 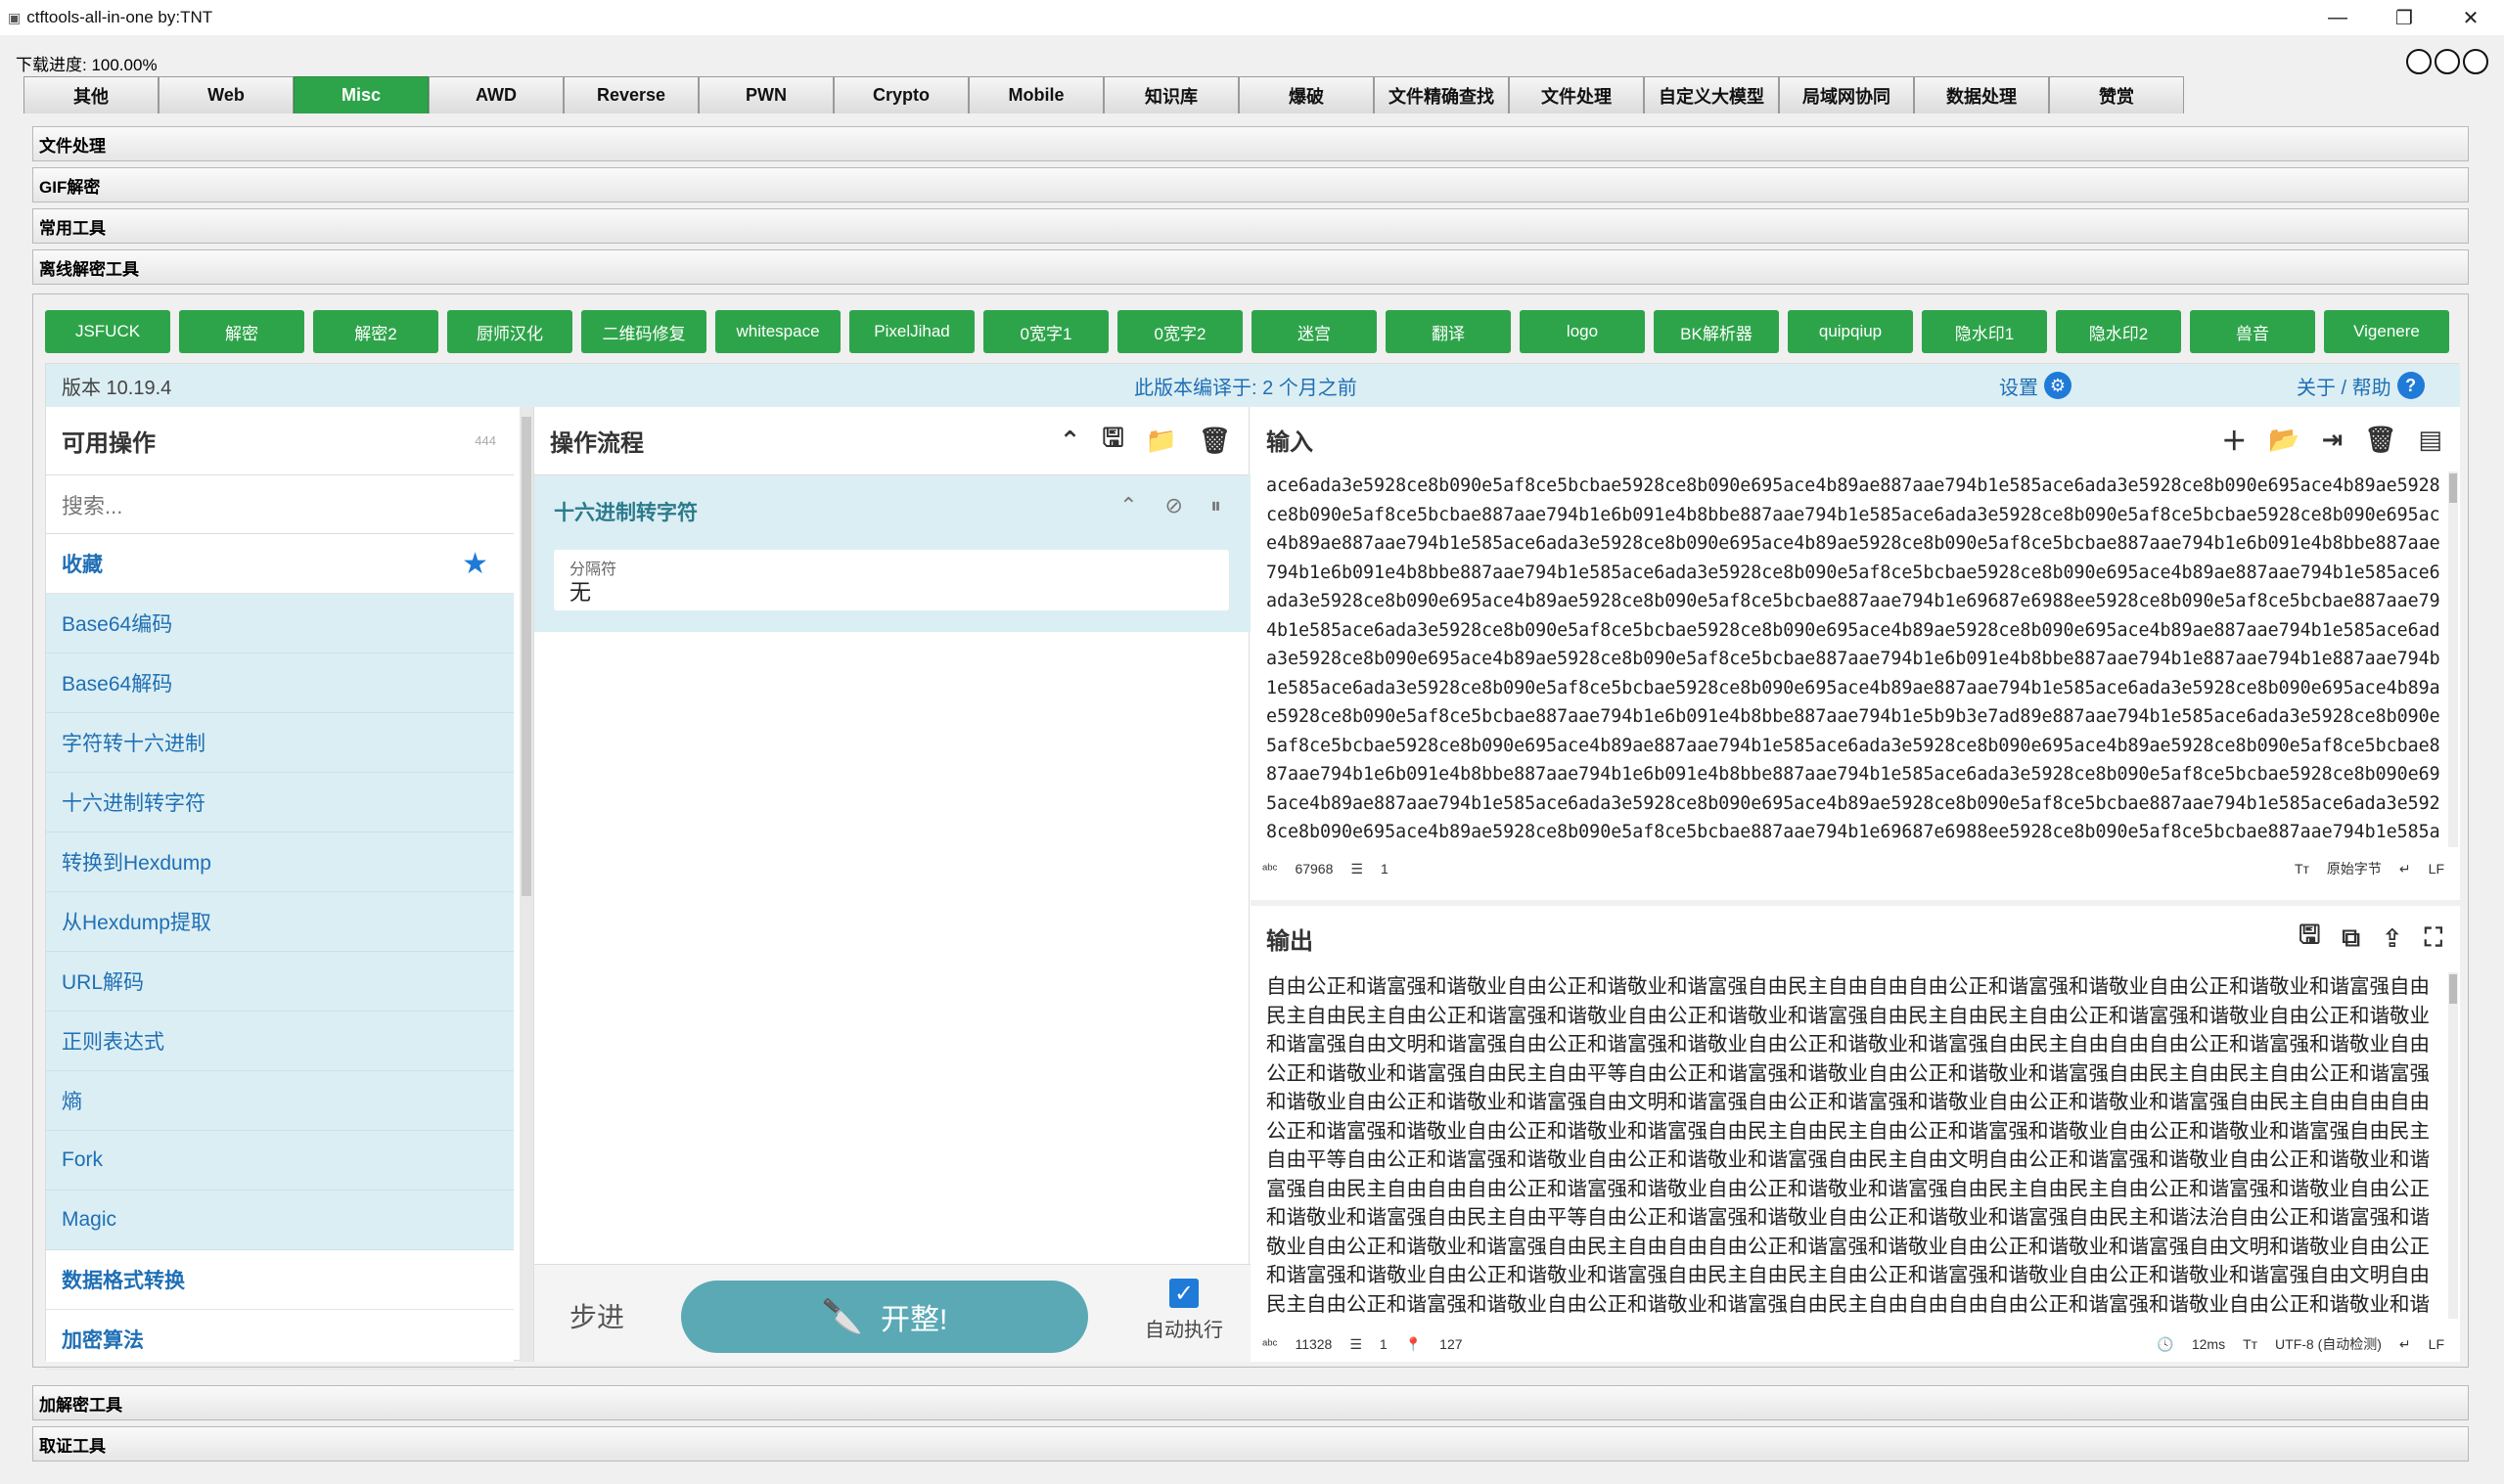 What do you see at coordinates (631, 94) in the screenshot?
I see `tab-4: Reverse` at bounding box center [631, 94].